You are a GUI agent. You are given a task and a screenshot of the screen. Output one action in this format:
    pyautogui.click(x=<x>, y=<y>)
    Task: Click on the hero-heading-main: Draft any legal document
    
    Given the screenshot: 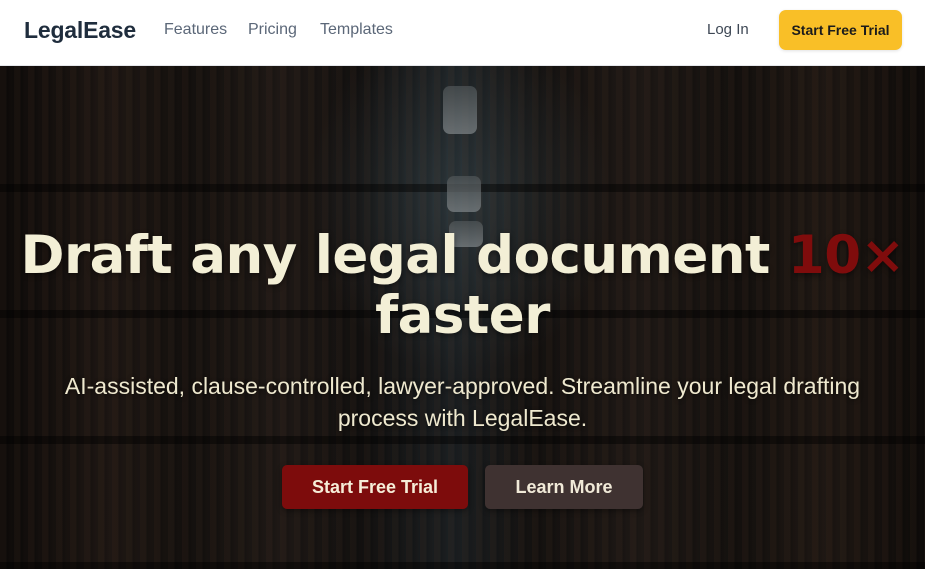 What is the action you would take?
    pyautogui.click(x=395, y=255)
    